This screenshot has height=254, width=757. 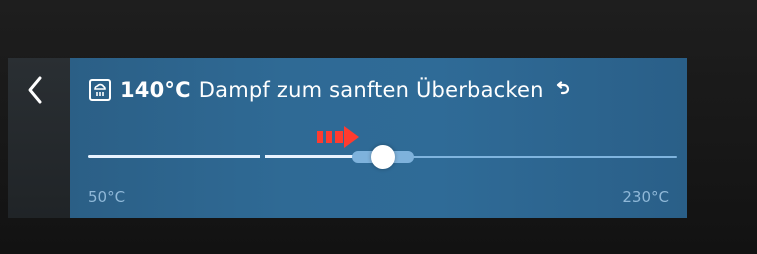 I want to click on slider-max-label: 230°C, so click(x=645, y=197).